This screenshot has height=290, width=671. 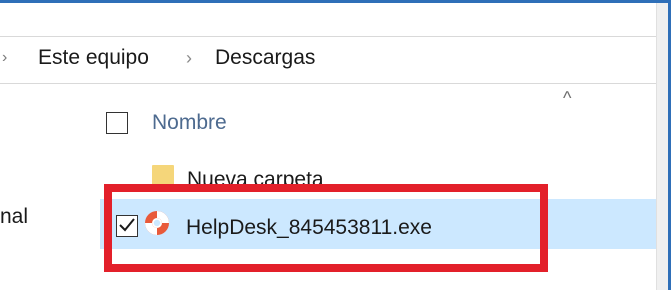 I want to click on column-header-nombre: Nombre, so click(x=189, y=123).